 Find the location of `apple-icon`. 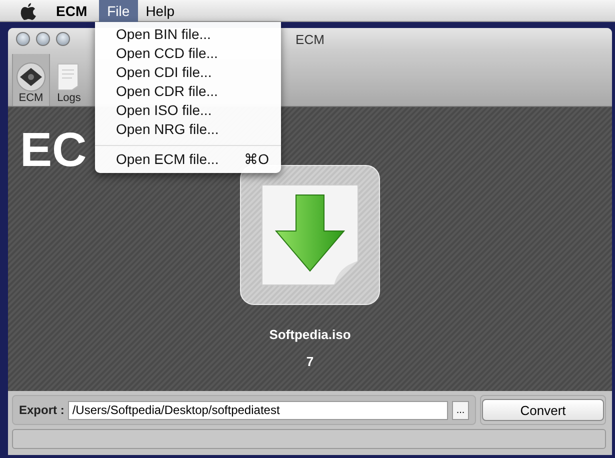

apple-icon is located at coordinates (28, 11).